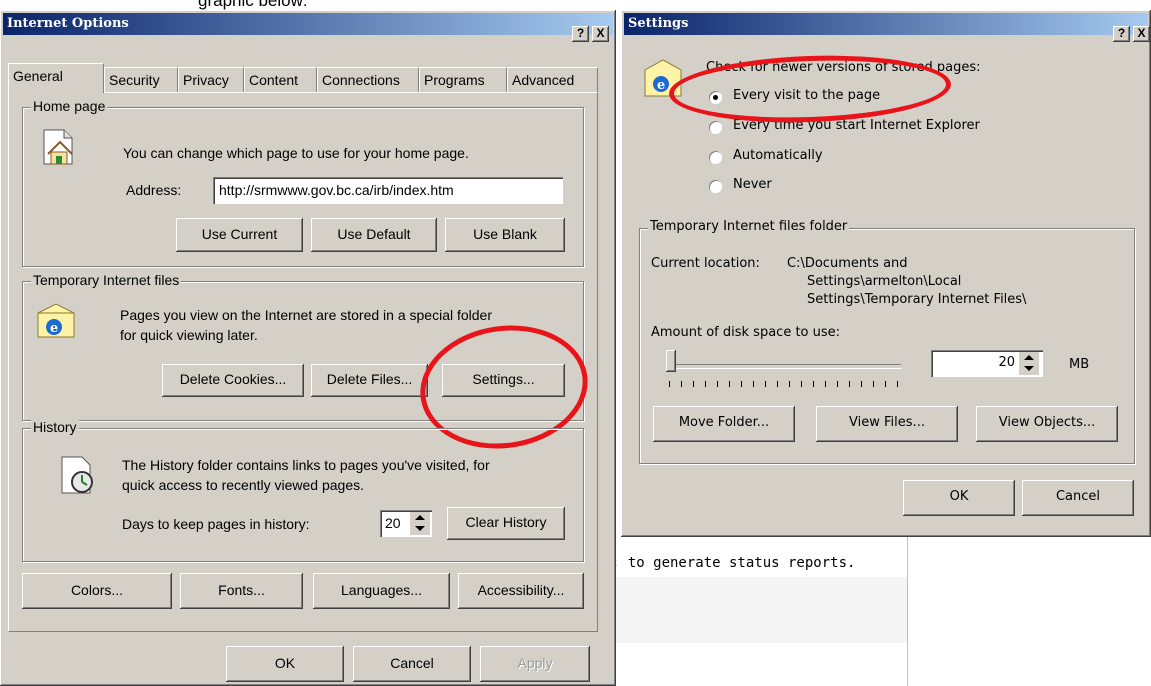 The height and width of the screenshot is (686, 1151). Describe the element at coordinates (308, 24) in the screenshot. I see `internet-options-titlebar: Internet Options` at that location.